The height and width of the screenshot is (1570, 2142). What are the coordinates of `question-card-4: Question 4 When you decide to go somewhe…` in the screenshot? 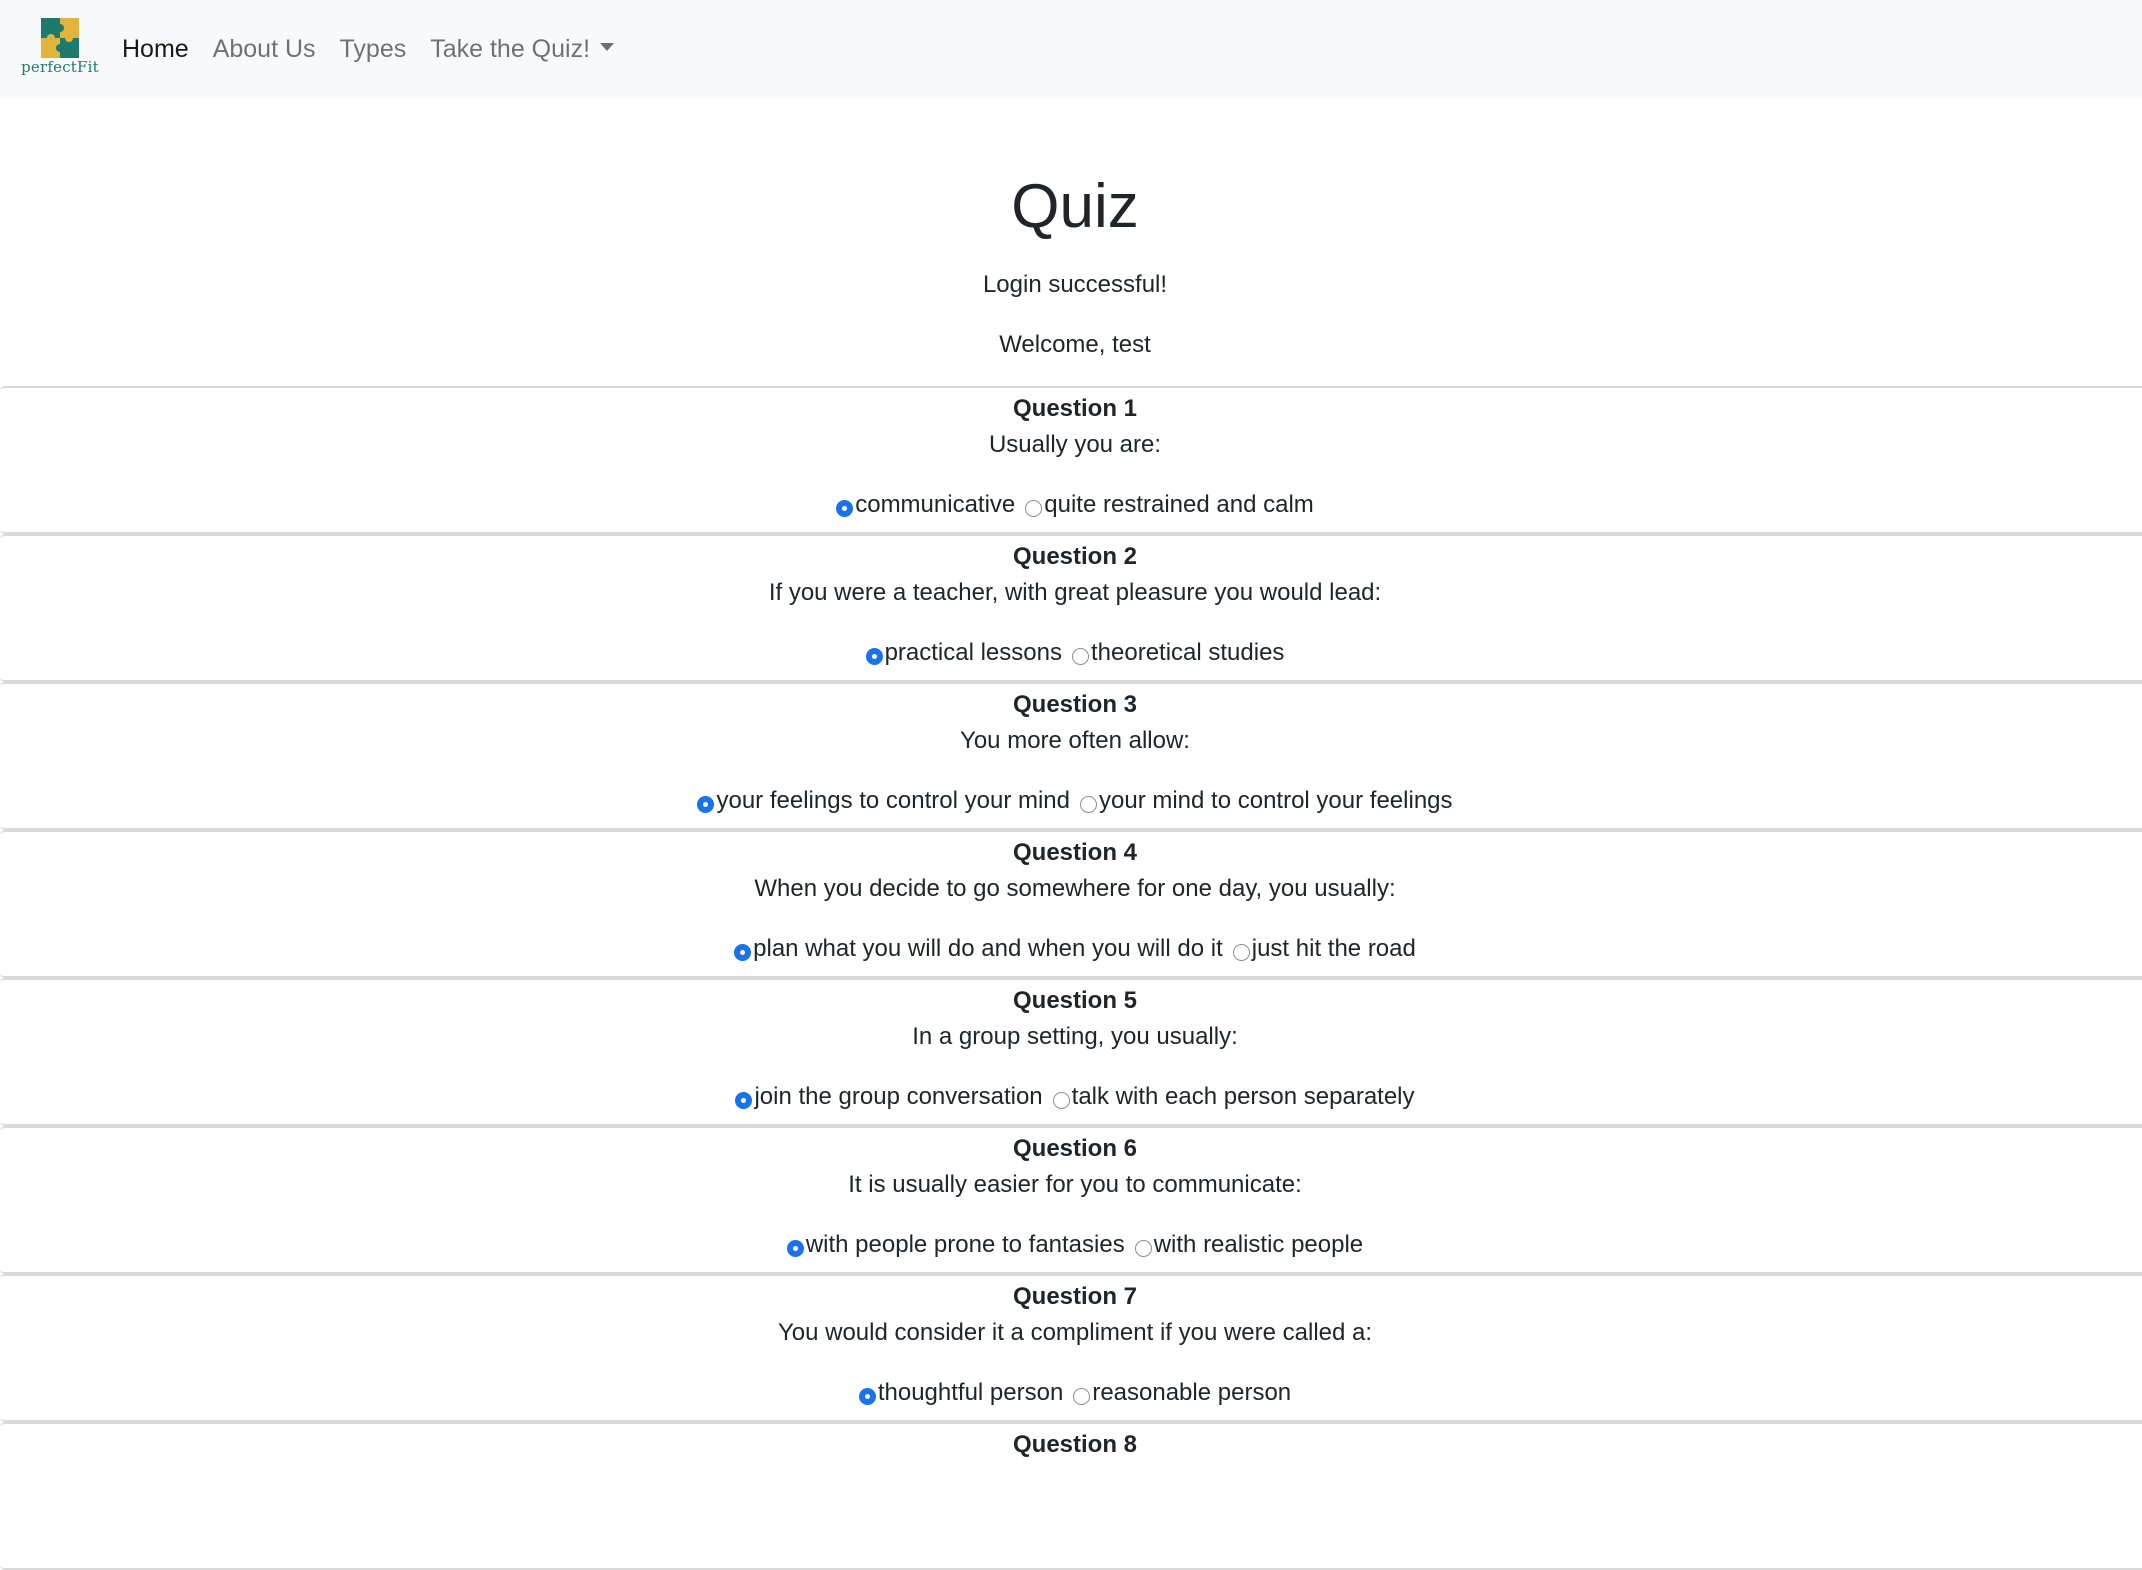 It's located at (1071, 904).